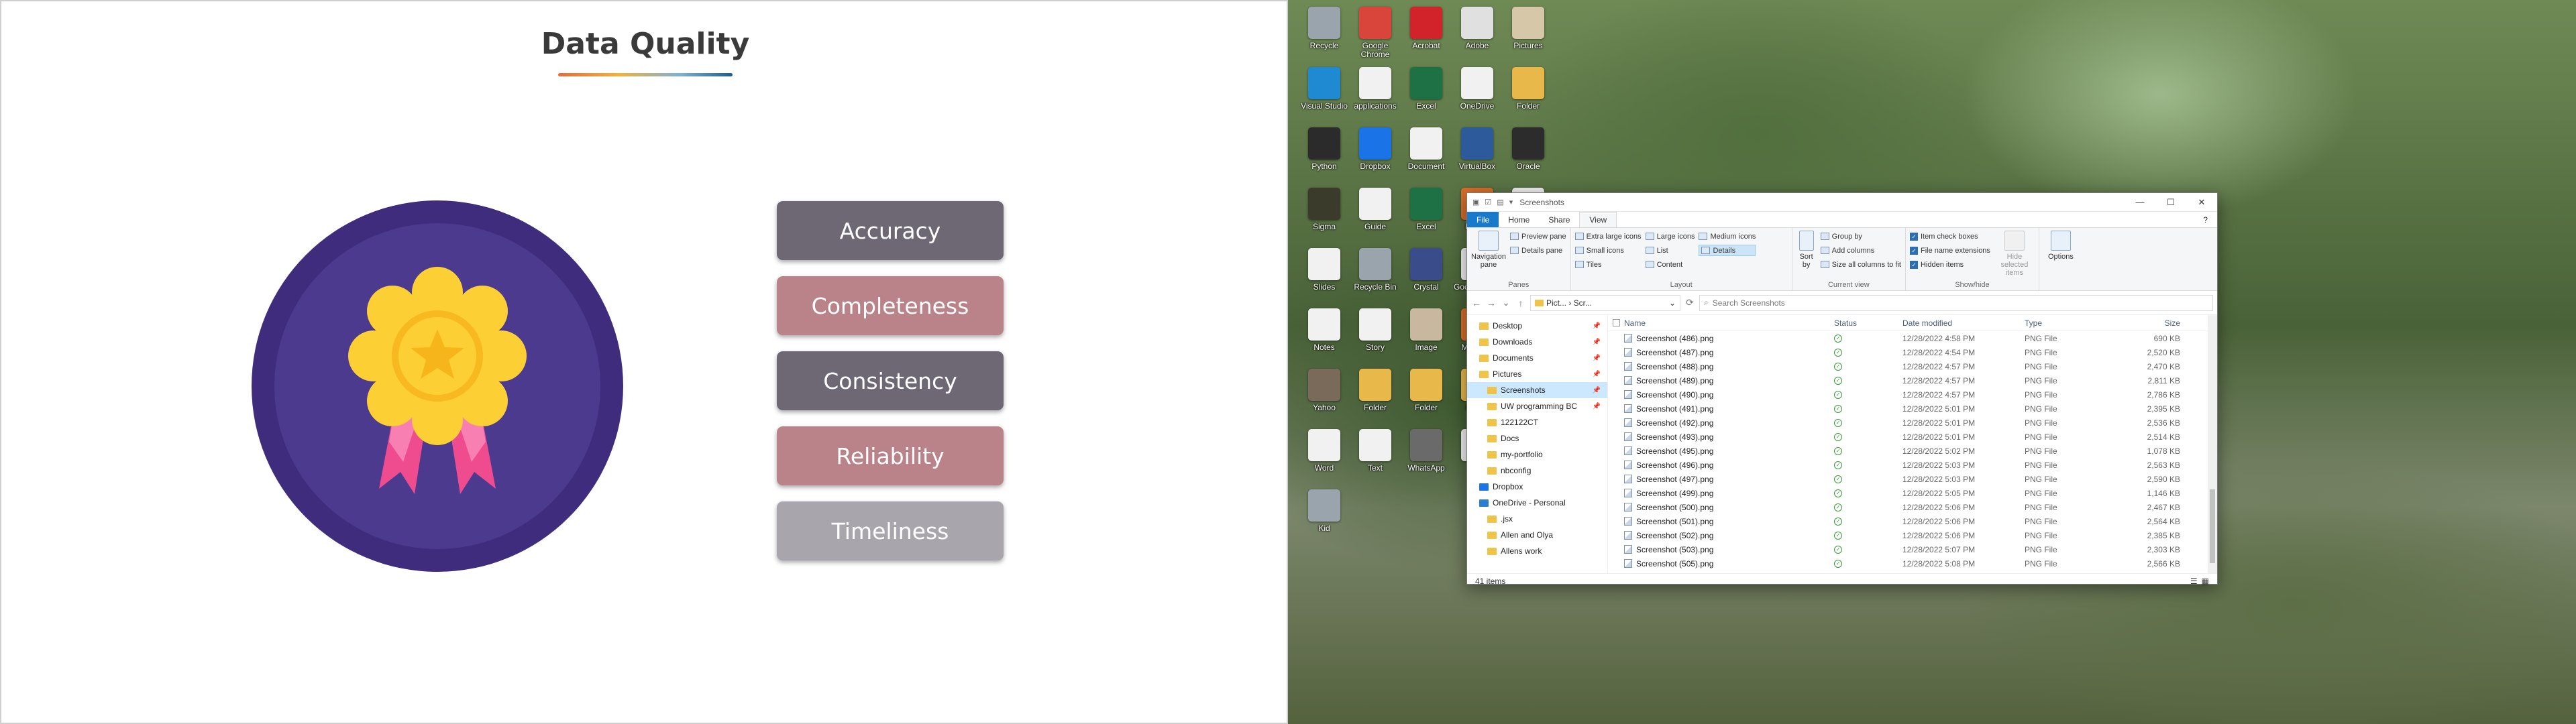 The width and height of the screenshot is (2576, 724). What do you see at coordinates (1670, 250) in the screenshot?
I see `layout-list: List` at bounding box center [1670, 250].